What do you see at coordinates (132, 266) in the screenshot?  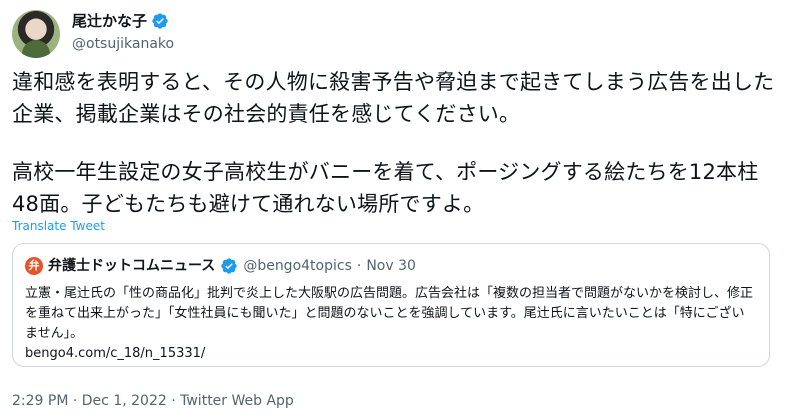 I see `quoted-author-name: 弁護士ドットコムニュース` at bounding box center [132, 266].